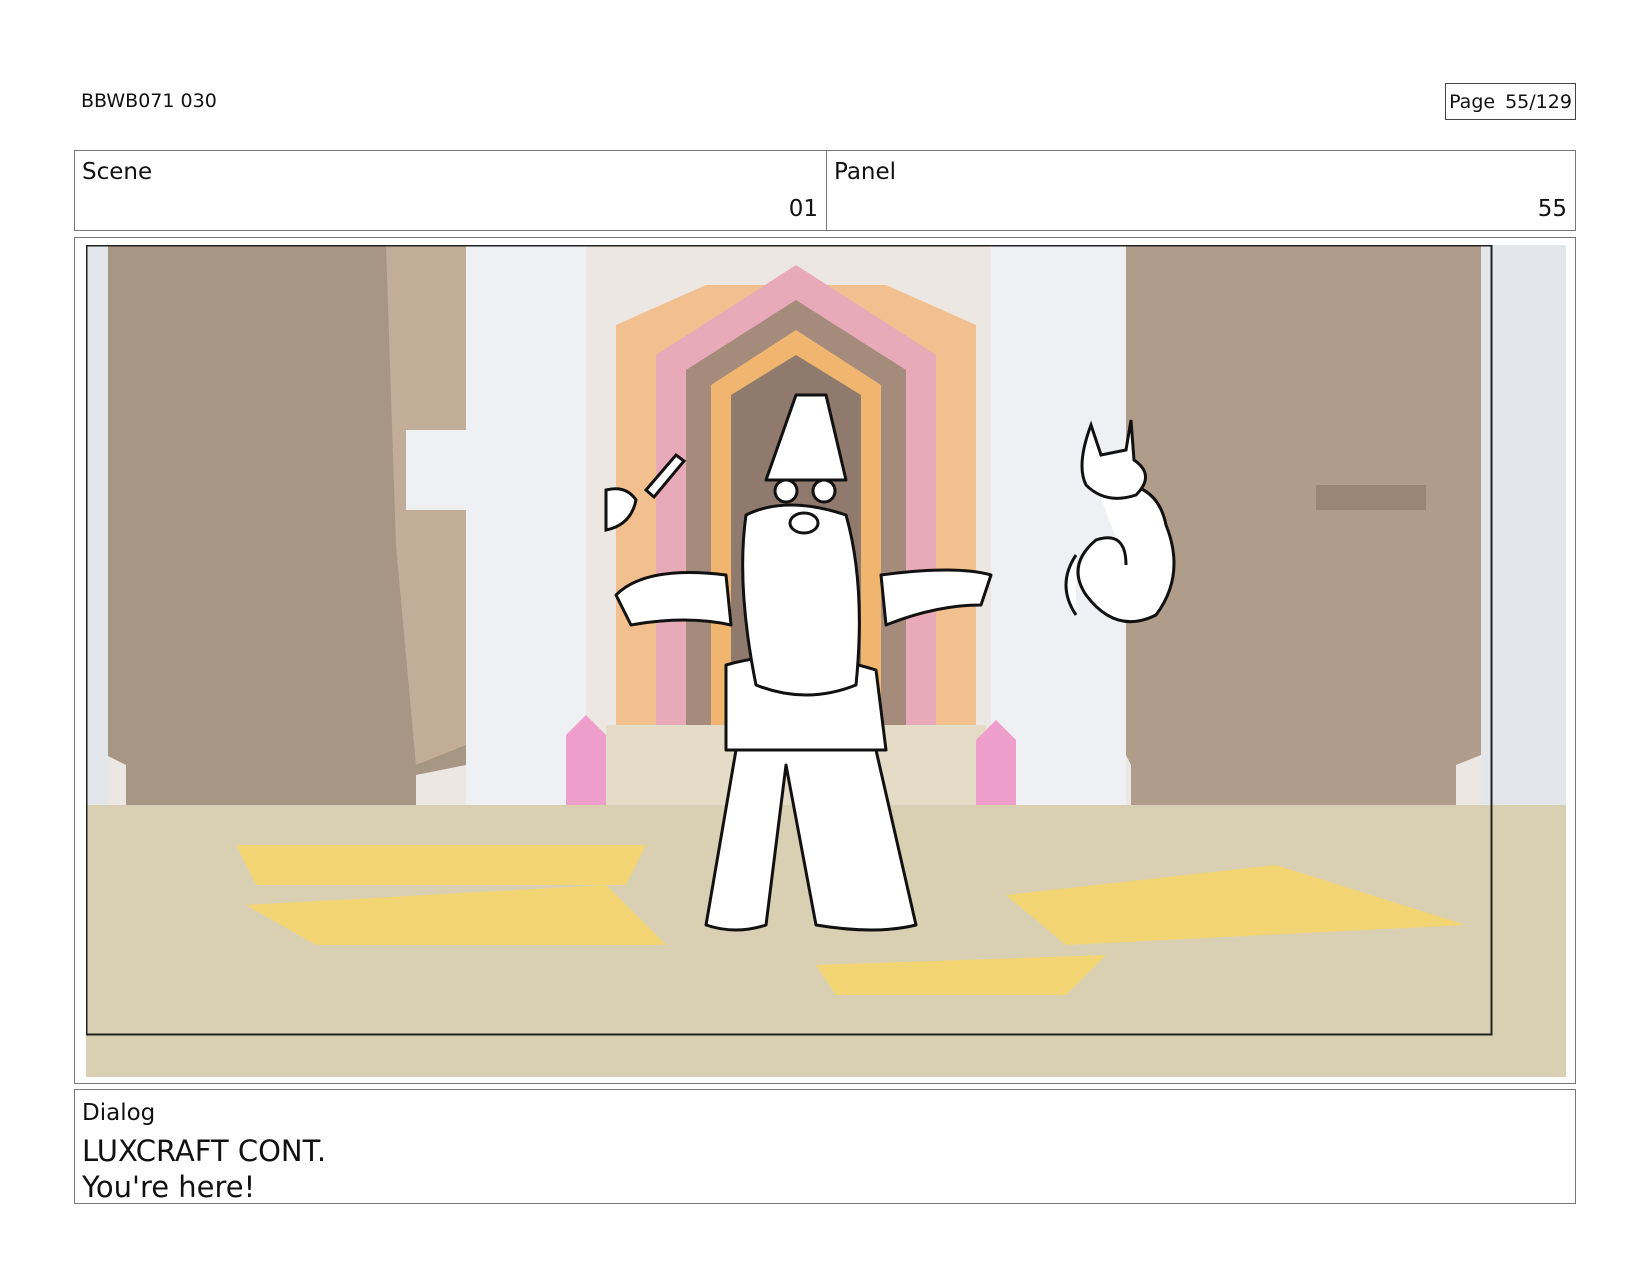  Describe the element at coordinates (804, 523) in the screenshot. I see `gnome-mouth` at that location.